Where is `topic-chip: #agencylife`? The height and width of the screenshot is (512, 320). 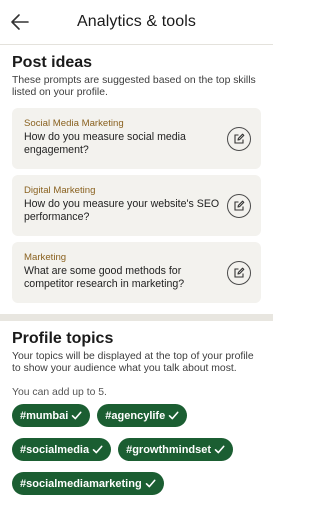
topic-chip: #agencylife is located at coordinates (142, 415).